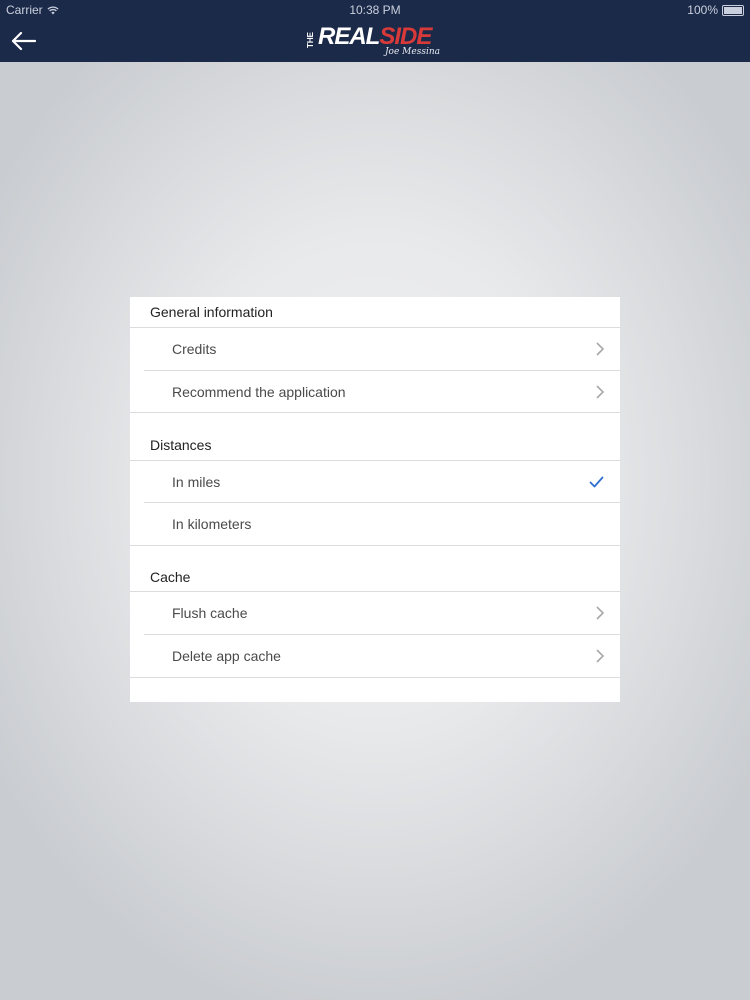 This screenshot has width=750, height=1000. I want to click on row-label: Credits, so click(194, 349).